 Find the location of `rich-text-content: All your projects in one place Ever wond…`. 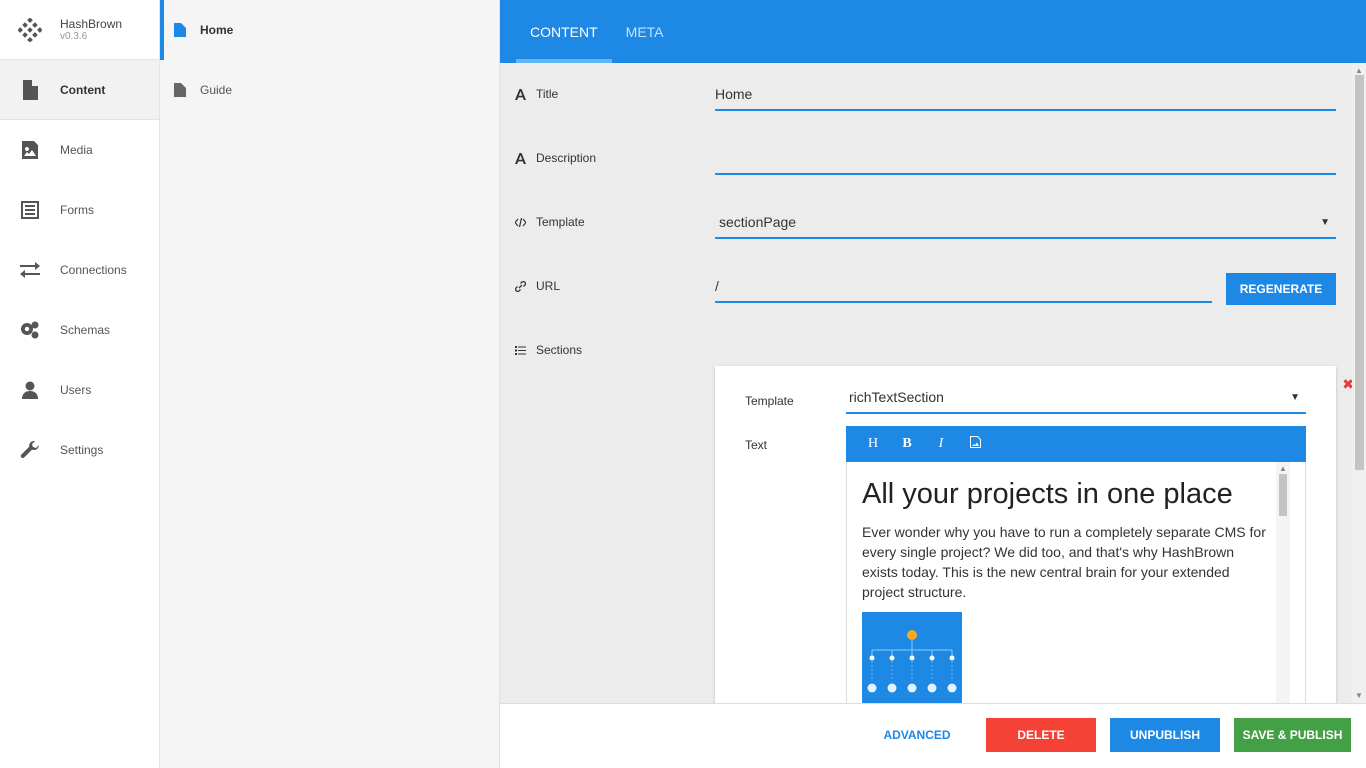

rich-text-content: All your projects in one place Ever wond… is located at coordinates (1067, 589).